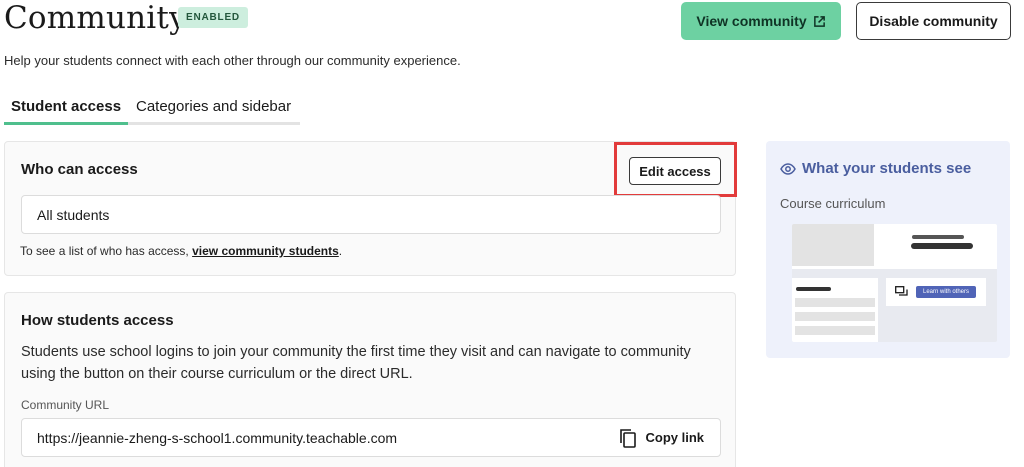 The height and width of the screenshot is (467, 1024). I want to click on view-community-button: View community, so click(761, 21).